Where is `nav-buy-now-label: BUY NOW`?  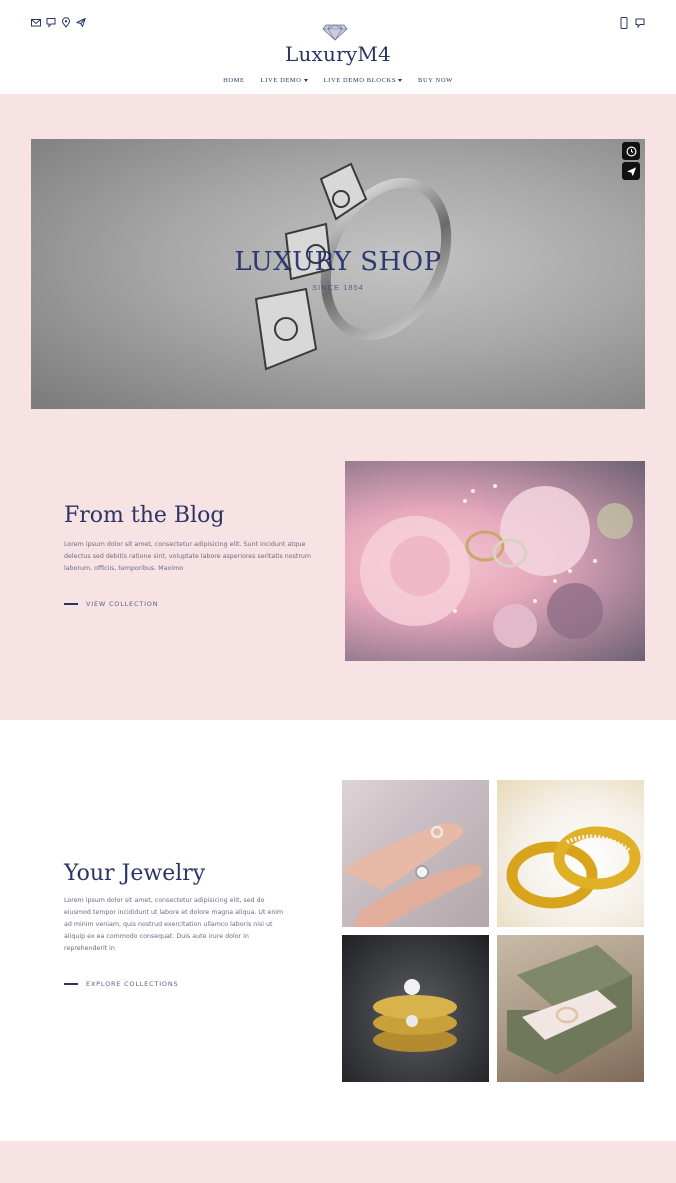 nav-buy-now-label: BUY NOW is located at coordinates (435, 80).